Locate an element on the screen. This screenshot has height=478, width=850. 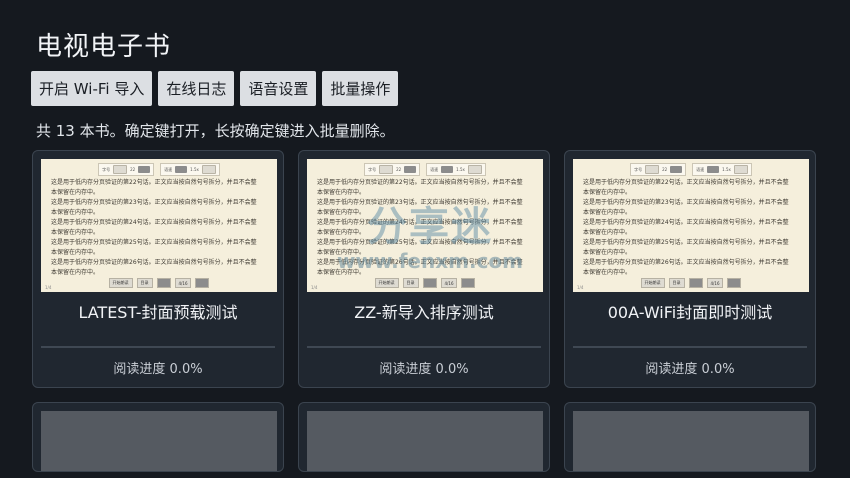
preview-font-value: 22 is located at coordinates (133, 169).